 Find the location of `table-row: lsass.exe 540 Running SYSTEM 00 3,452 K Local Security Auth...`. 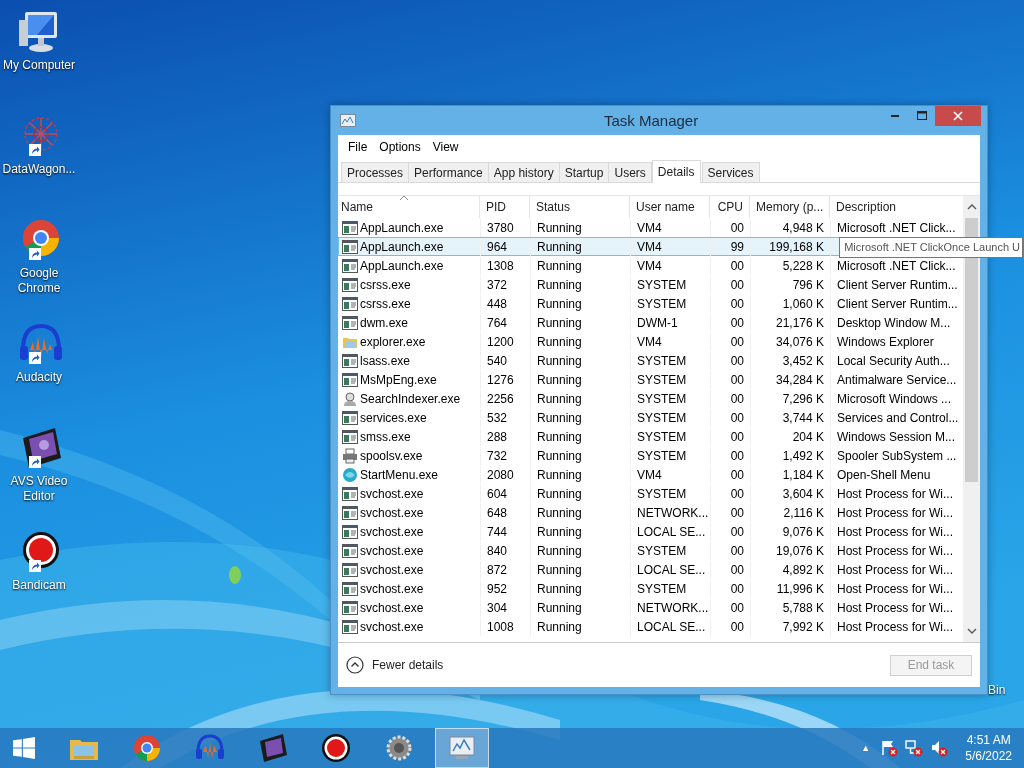

table-row: lsass.exe 540 Running SYSTEM 00 3,452 K Local Security Auth... is located at coordinates (650, 360).